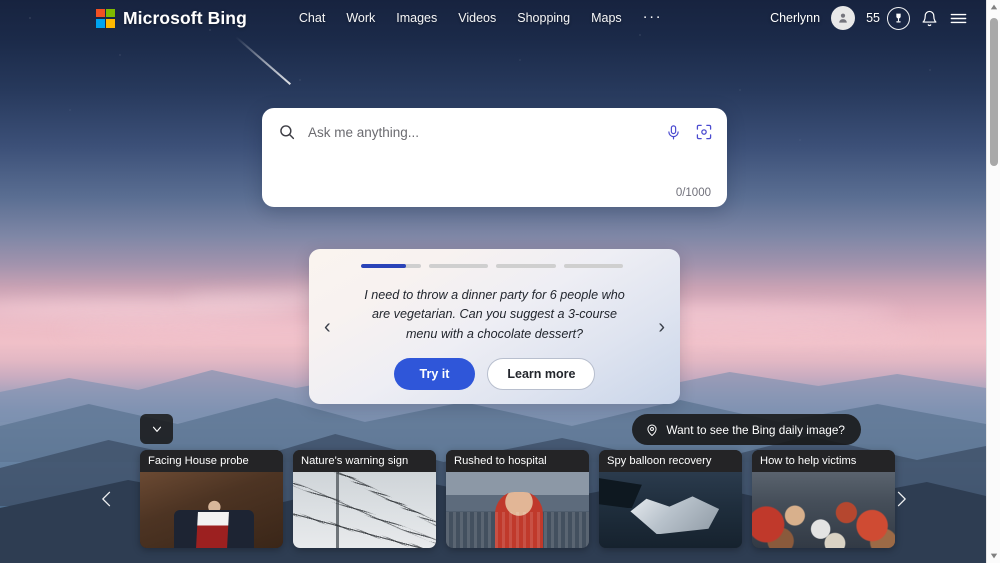  I want to click on news-card: Rushed to hospital, so click(517, 499).